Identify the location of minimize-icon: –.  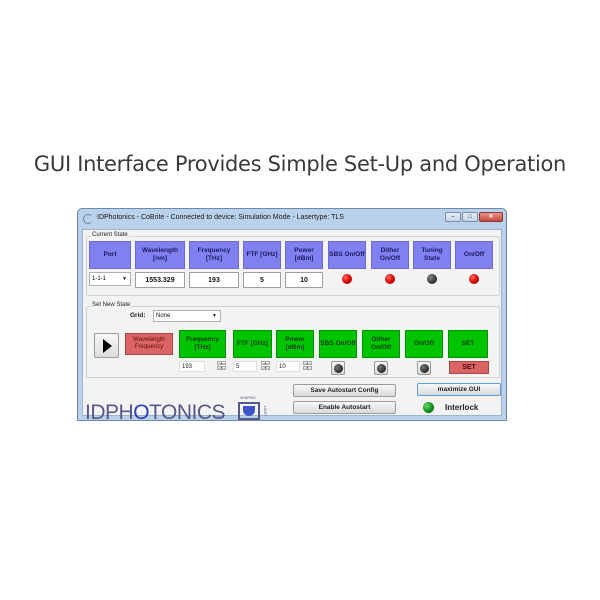
(453, 217).